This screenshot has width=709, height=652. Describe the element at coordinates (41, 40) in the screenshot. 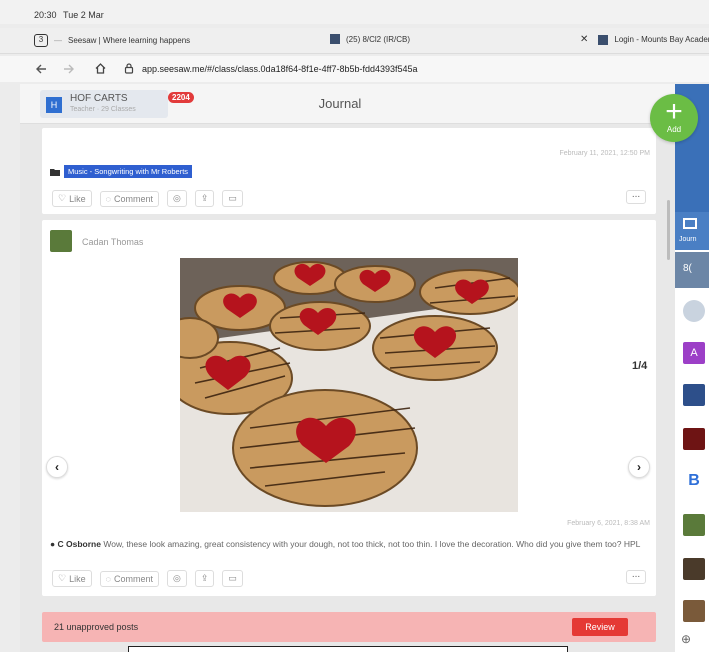

I see `tab-count-button: 3` at that location.